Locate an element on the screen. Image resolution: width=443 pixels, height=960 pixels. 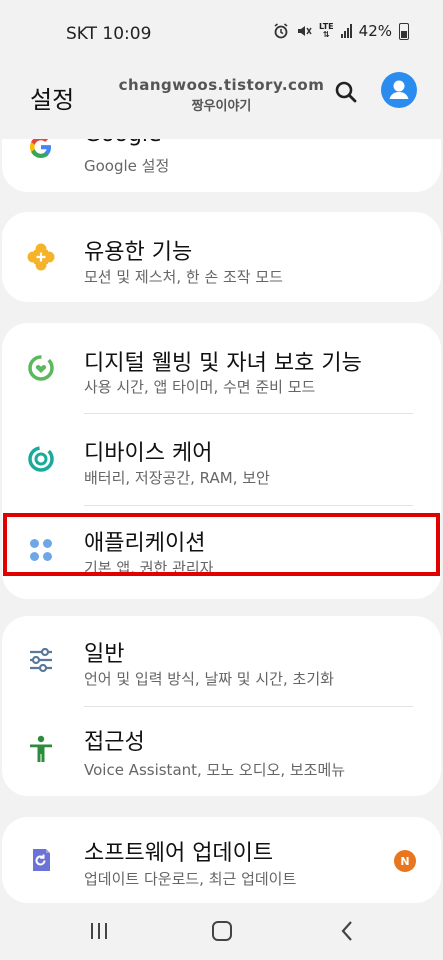
back-button is located at coordinates (348, 931).